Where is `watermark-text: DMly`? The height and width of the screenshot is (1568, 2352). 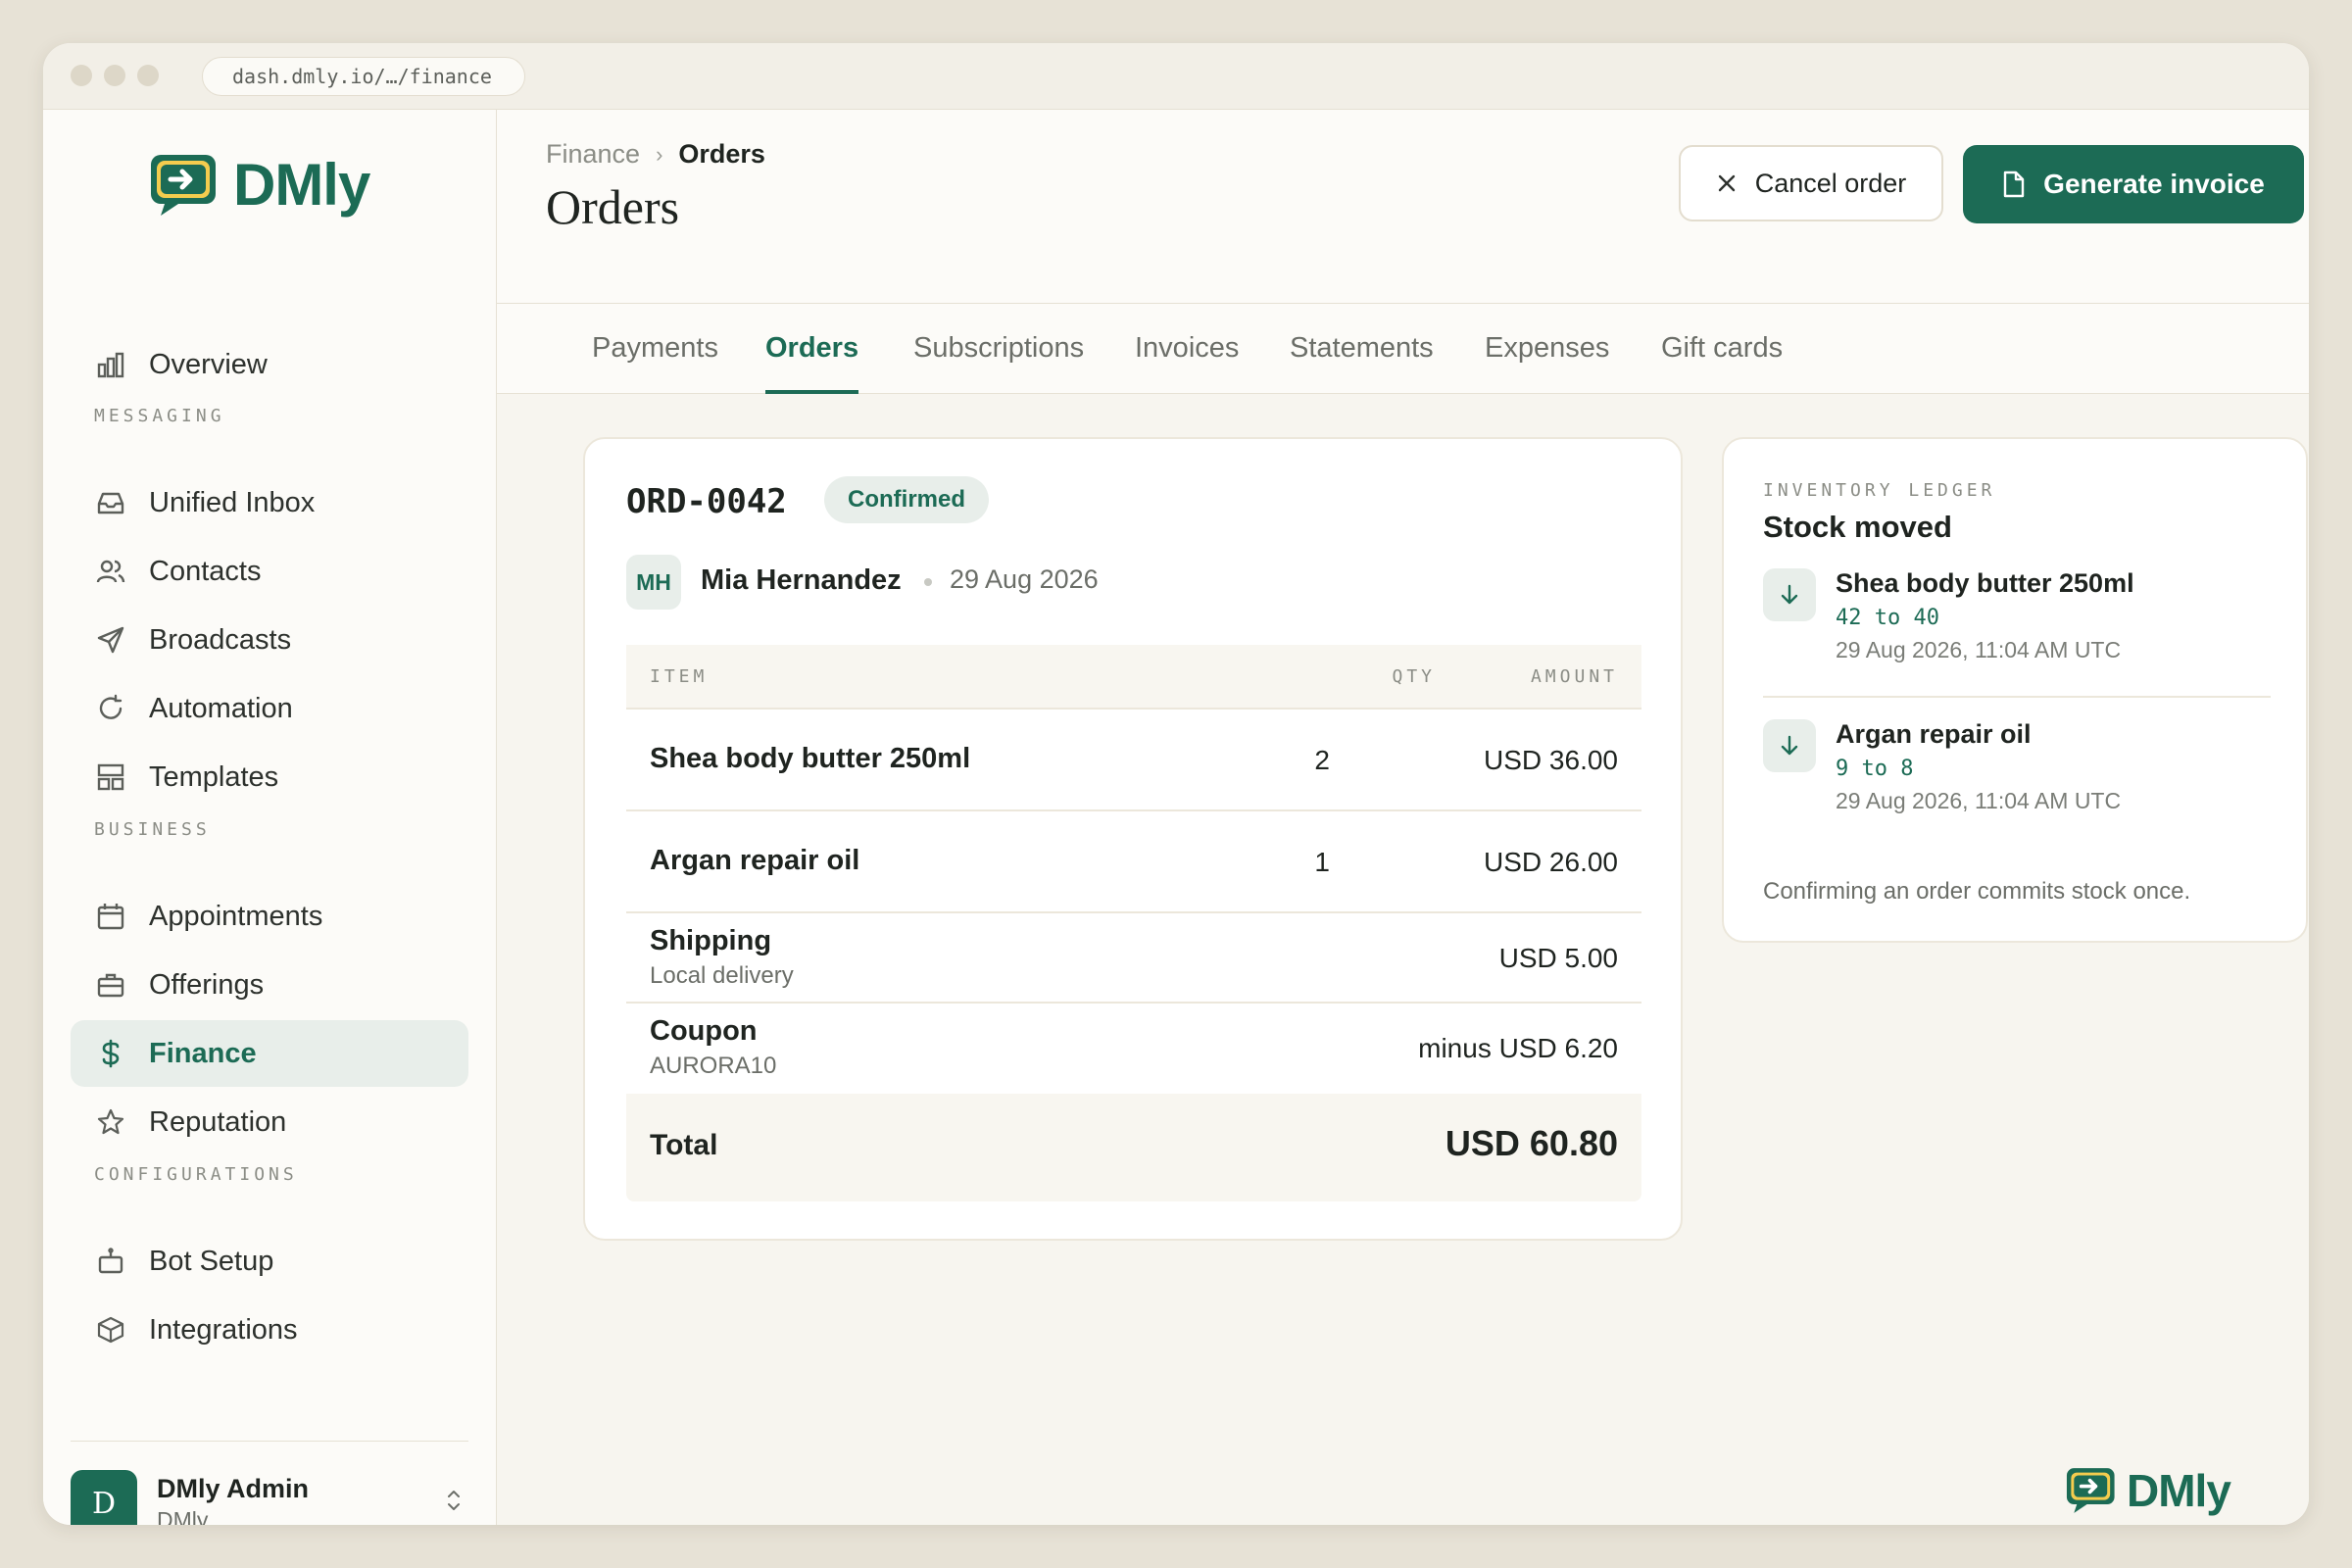
watermark-text: DMly is located at coordinates (2179, 1490).